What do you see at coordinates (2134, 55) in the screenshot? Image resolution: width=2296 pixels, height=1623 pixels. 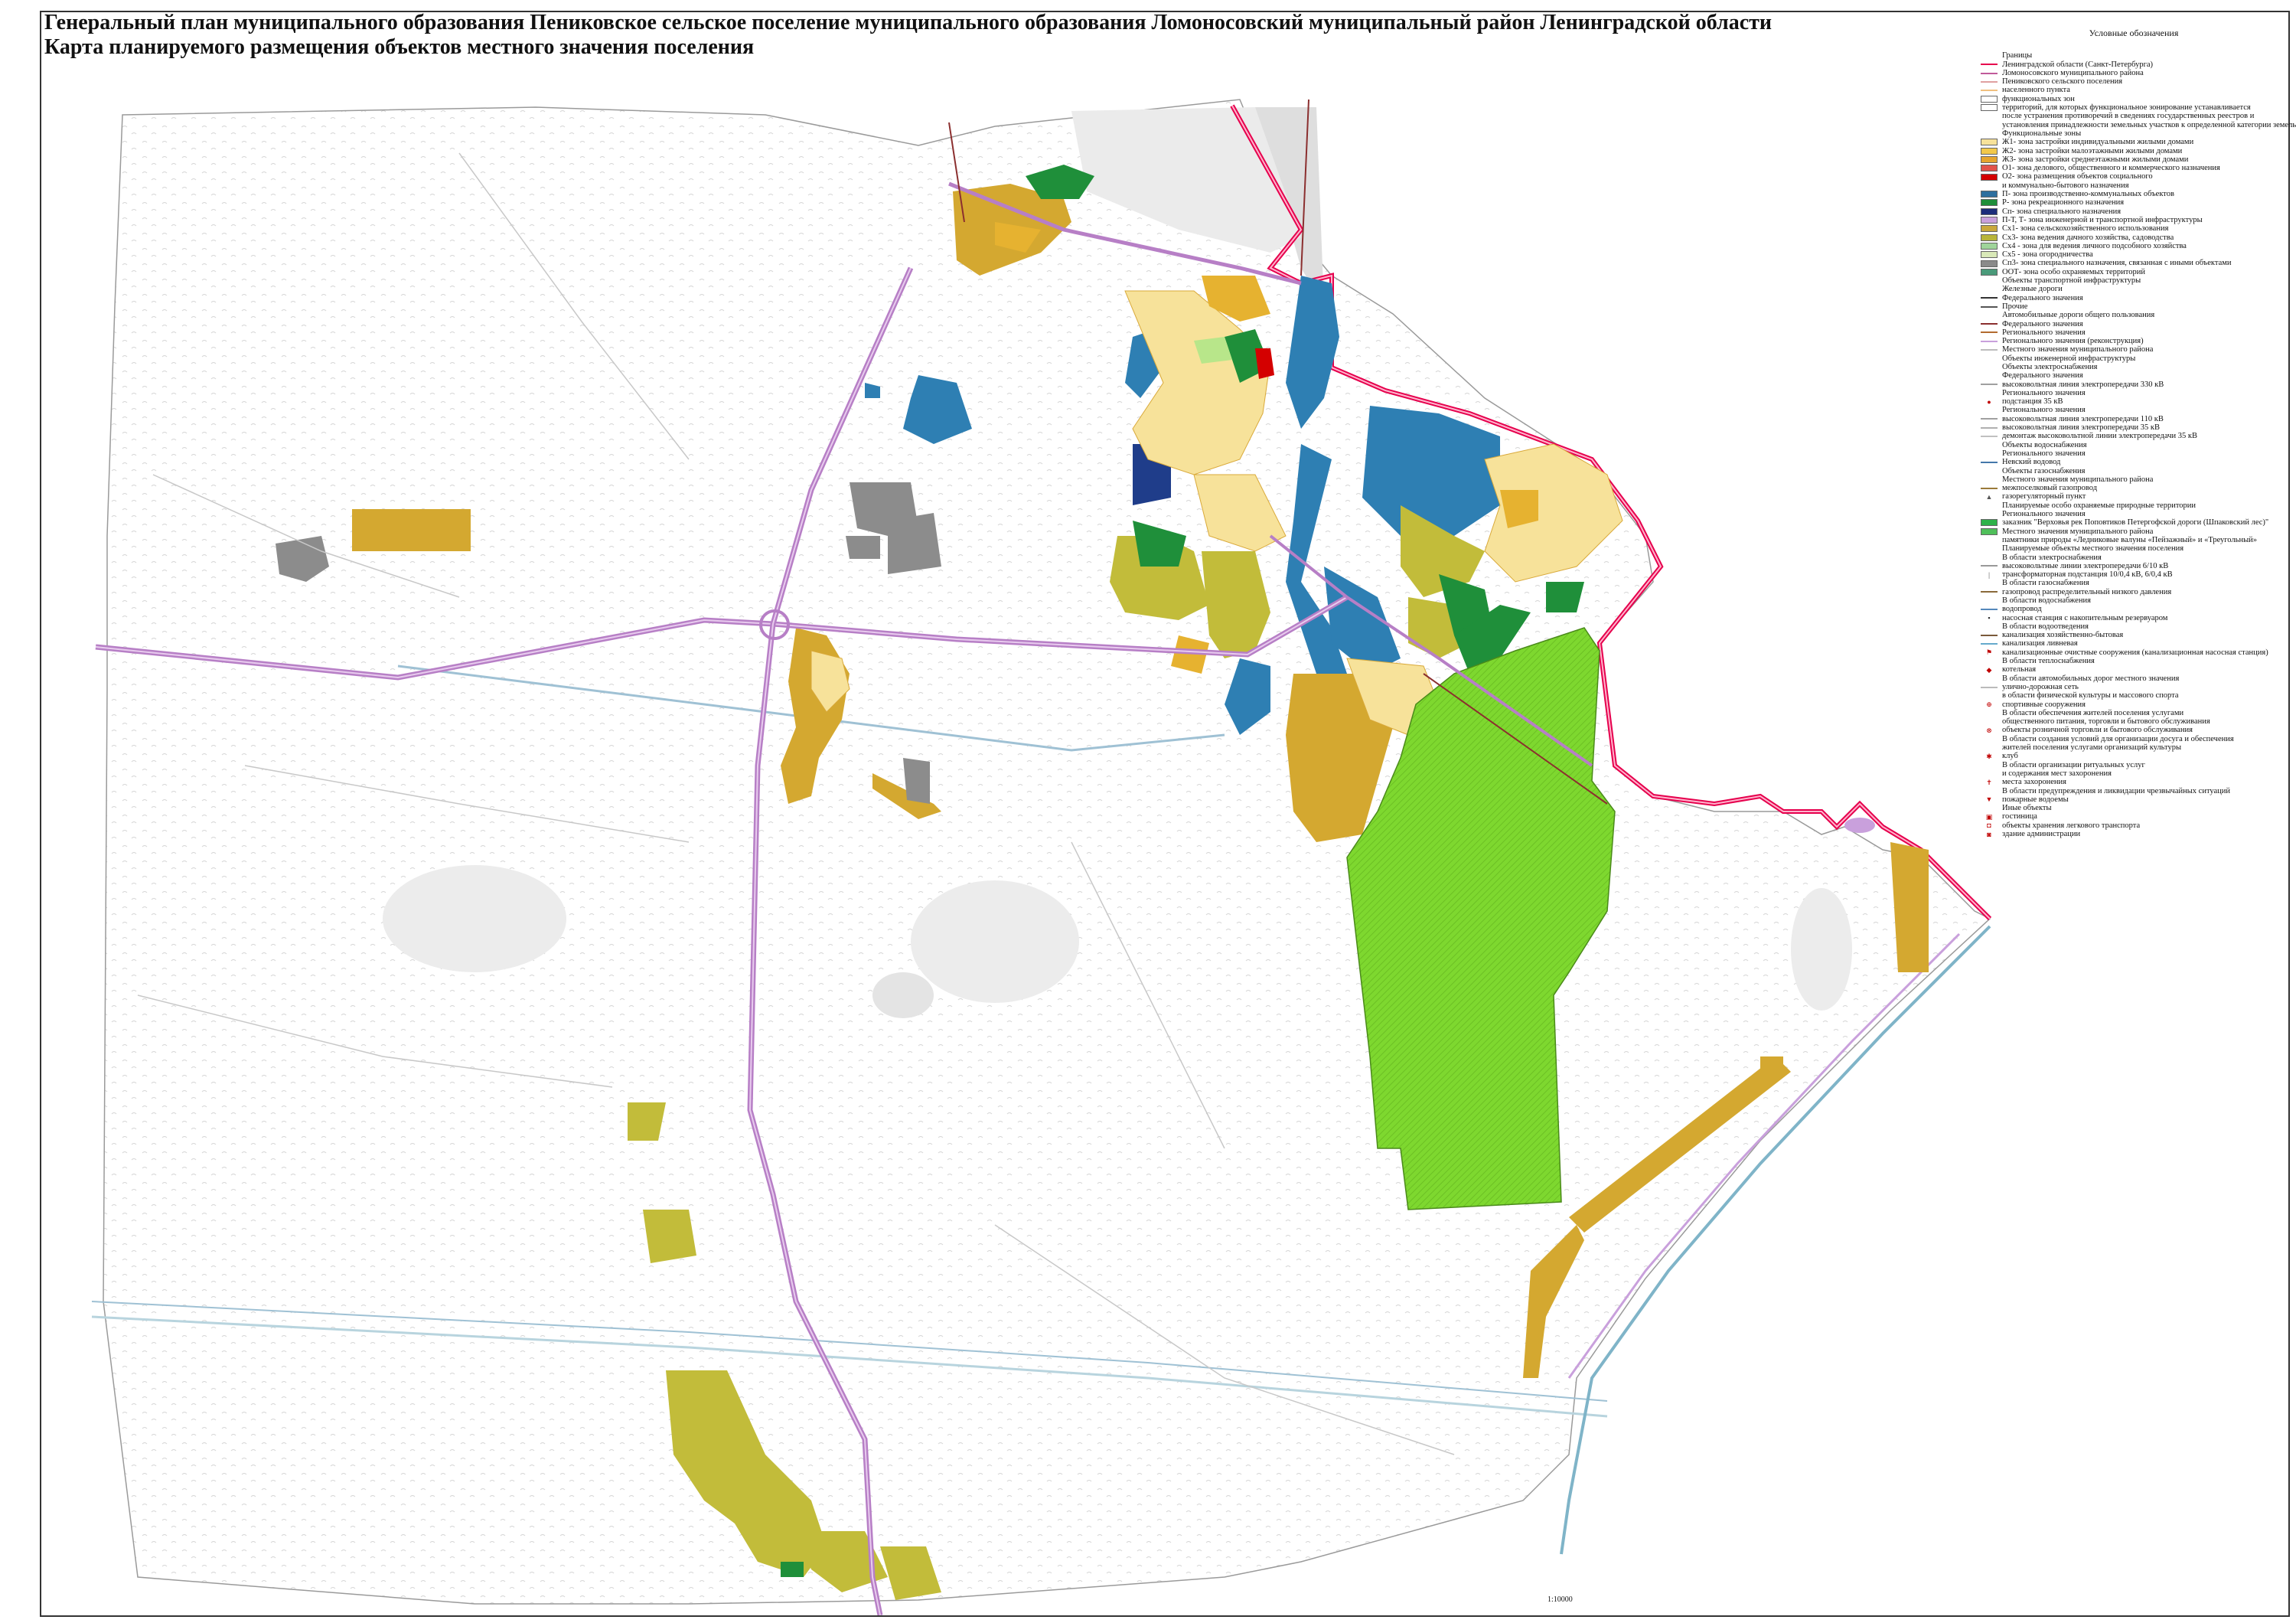 I see `legend-item: Границы` at bounding box center [2134, 55].